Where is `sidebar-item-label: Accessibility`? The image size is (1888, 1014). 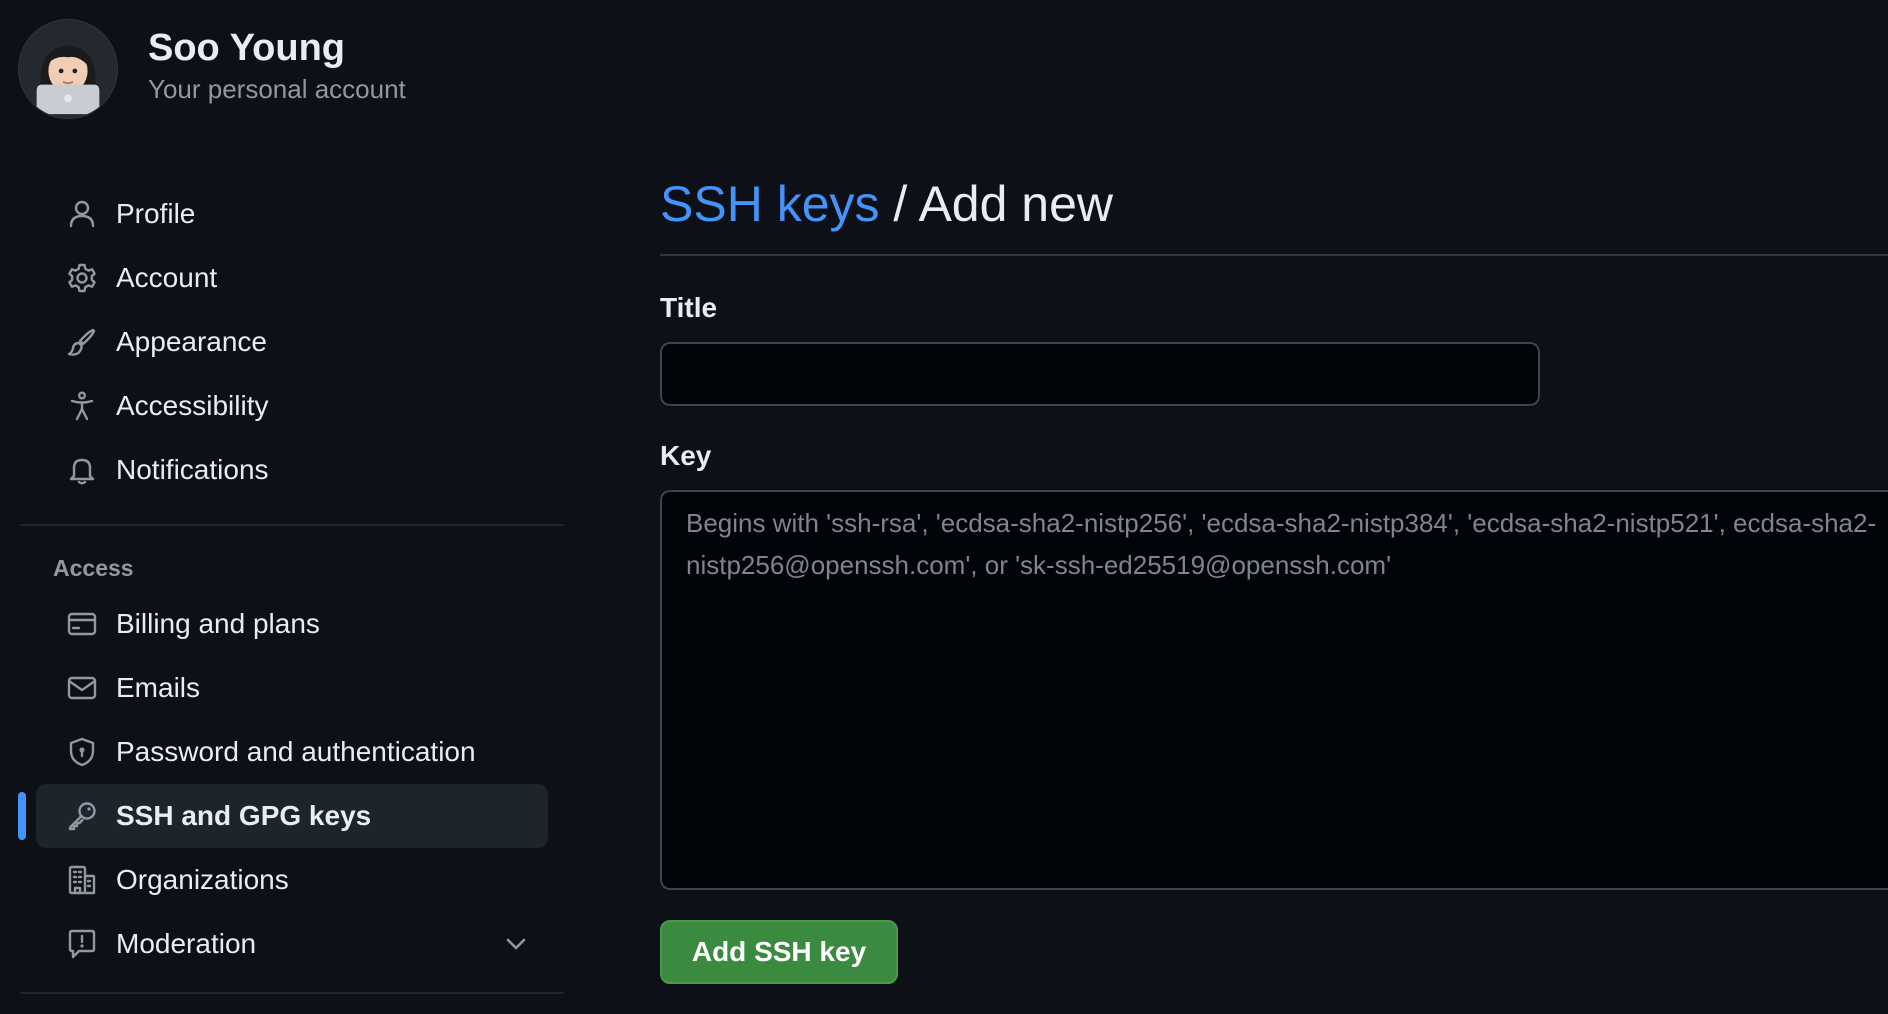 sidebar-item-label: Accessibility is located at coordinates (192, 406).